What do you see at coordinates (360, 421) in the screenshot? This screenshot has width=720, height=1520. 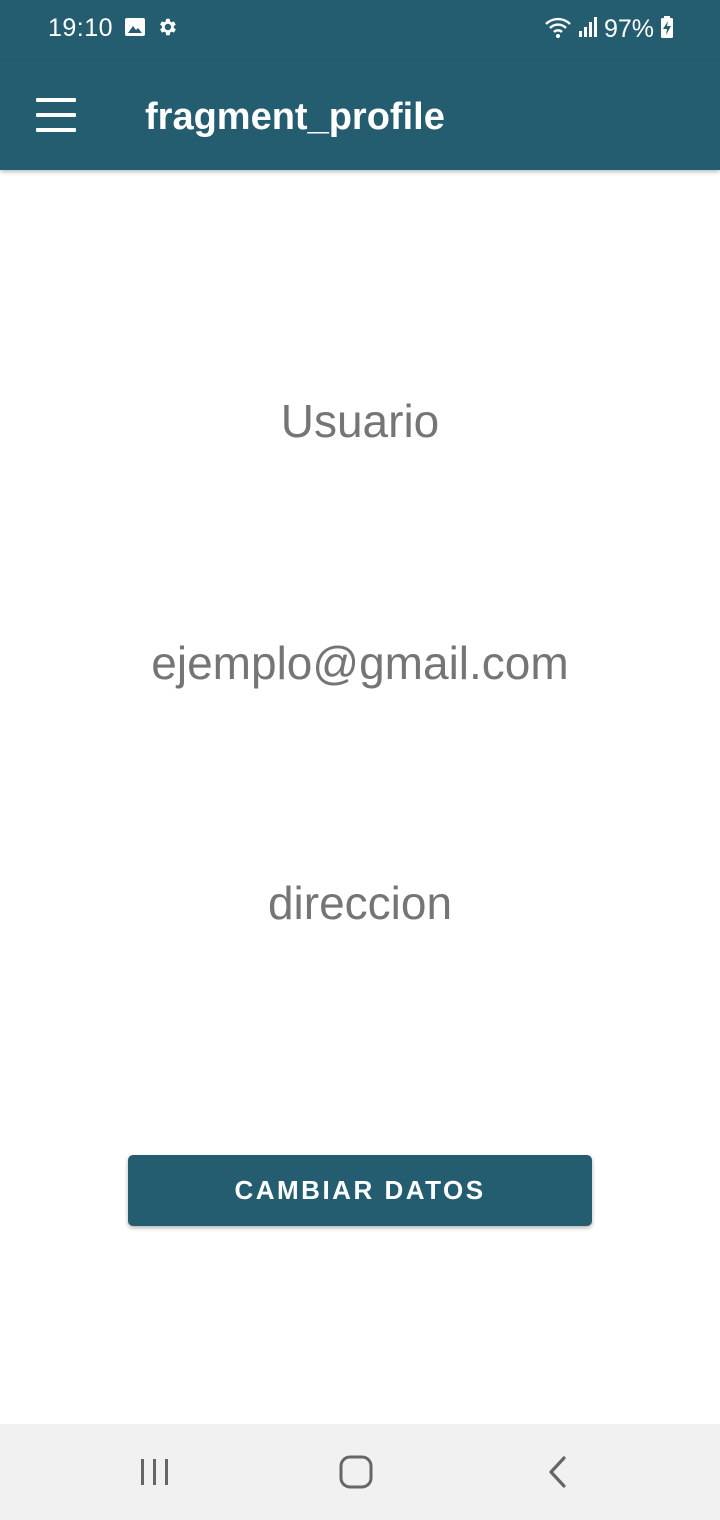 I see `profile-username: Usuario` at bounding box center [360, 421].